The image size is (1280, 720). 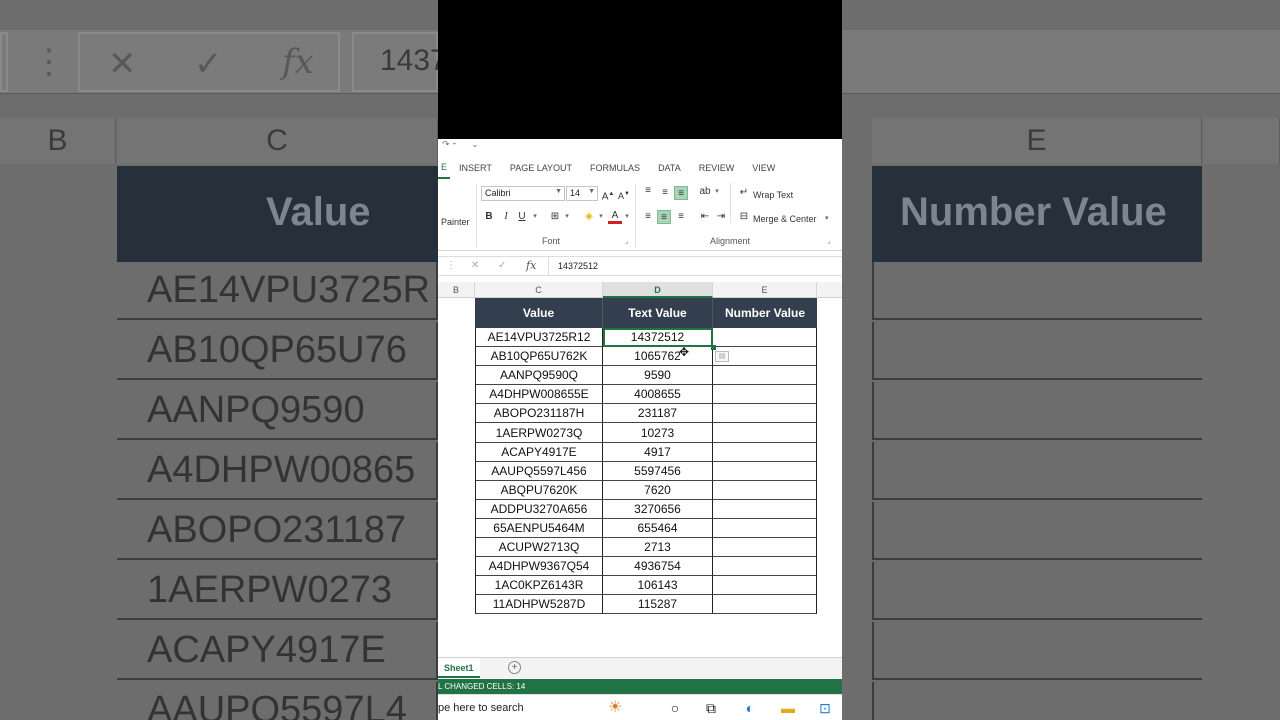 What do you see at coordinates (765, 313) in the screenshot?
I see `header-number-value: Number Value` at bounding box center [765, 313].